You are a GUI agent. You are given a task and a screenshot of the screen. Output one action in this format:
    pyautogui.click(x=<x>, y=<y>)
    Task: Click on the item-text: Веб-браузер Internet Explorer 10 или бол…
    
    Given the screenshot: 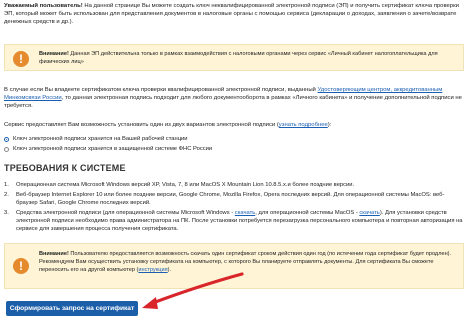 What is the action you would take?
    pyautogui.click(x=230, y=199)
    